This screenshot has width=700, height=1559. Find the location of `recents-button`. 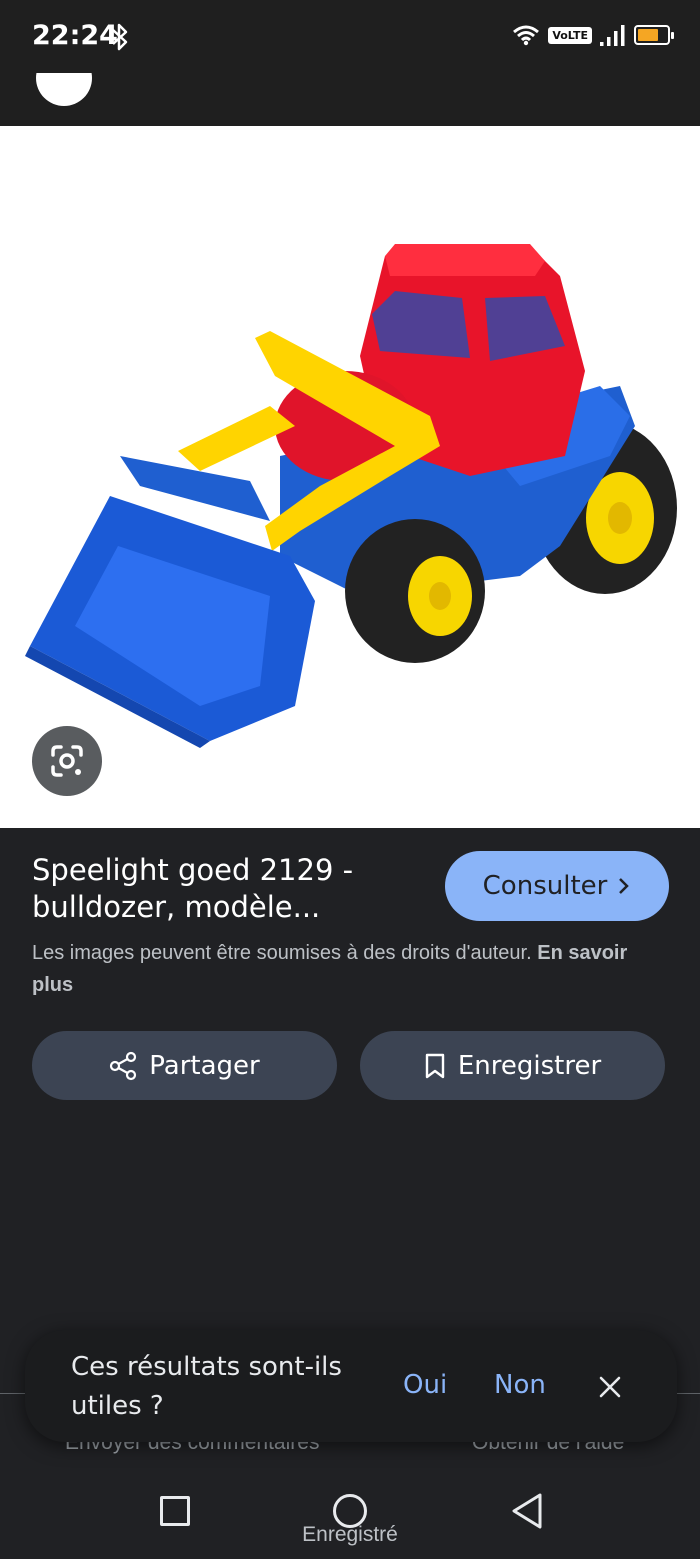

recents-button is located at coordinates (175, 1511).